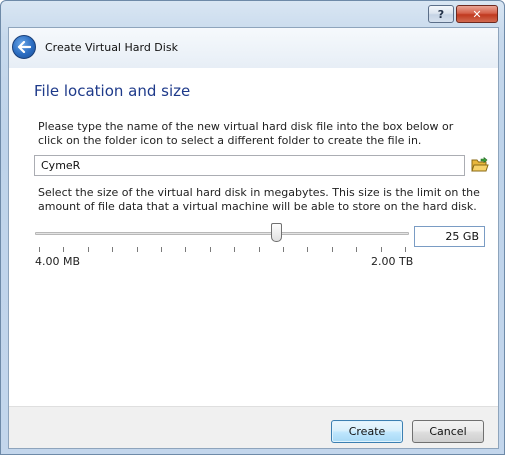  What do you see at coordinates (58, 261) in the screenshot?
I see `size-min-label: 4.00 MB` at bounding box center [58, 261].